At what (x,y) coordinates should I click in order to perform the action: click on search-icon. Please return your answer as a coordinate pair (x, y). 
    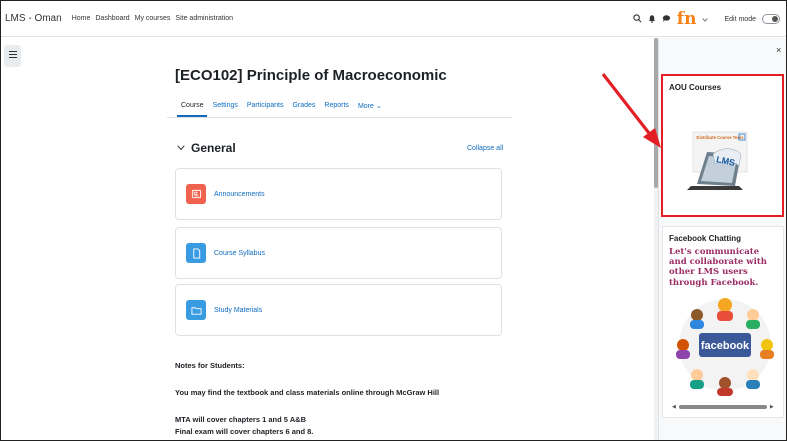
    Looking at the image, I should click on (637, 19).